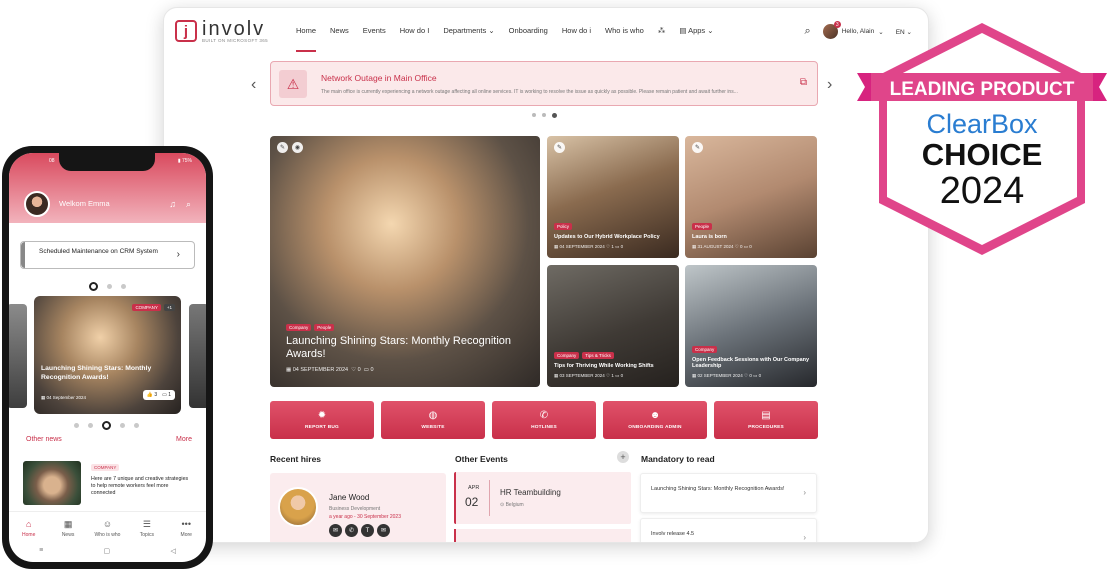  What do you see at coordinates (803, 82) in the screenshot?
I see `external-link-icon: ⧉` at bounding box center [803, 82].